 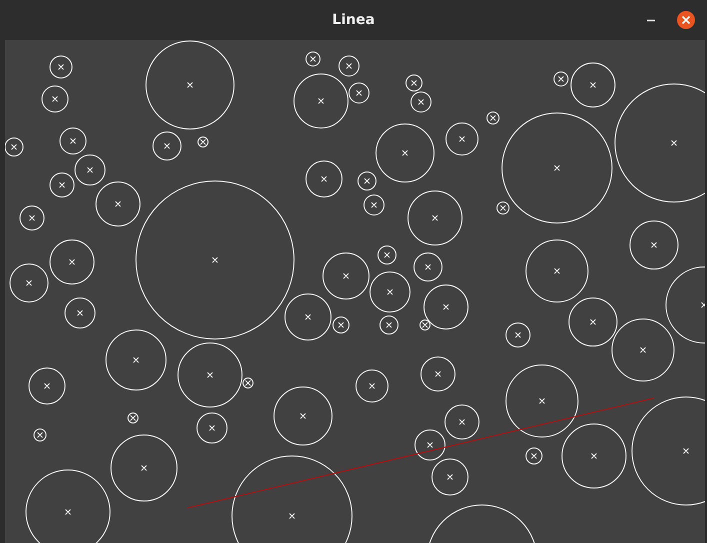 I want to click on window-title: Linea, so click(x=353, y=20).